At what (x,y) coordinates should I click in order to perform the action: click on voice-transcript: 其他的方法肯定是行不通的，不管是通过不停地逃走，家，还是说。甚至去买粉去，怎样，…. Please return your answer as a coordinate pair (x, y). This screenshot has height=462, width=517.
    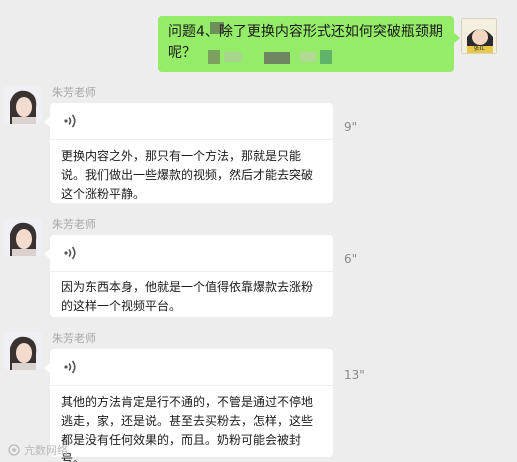
    Looking at the image, I should click on (187, 428).